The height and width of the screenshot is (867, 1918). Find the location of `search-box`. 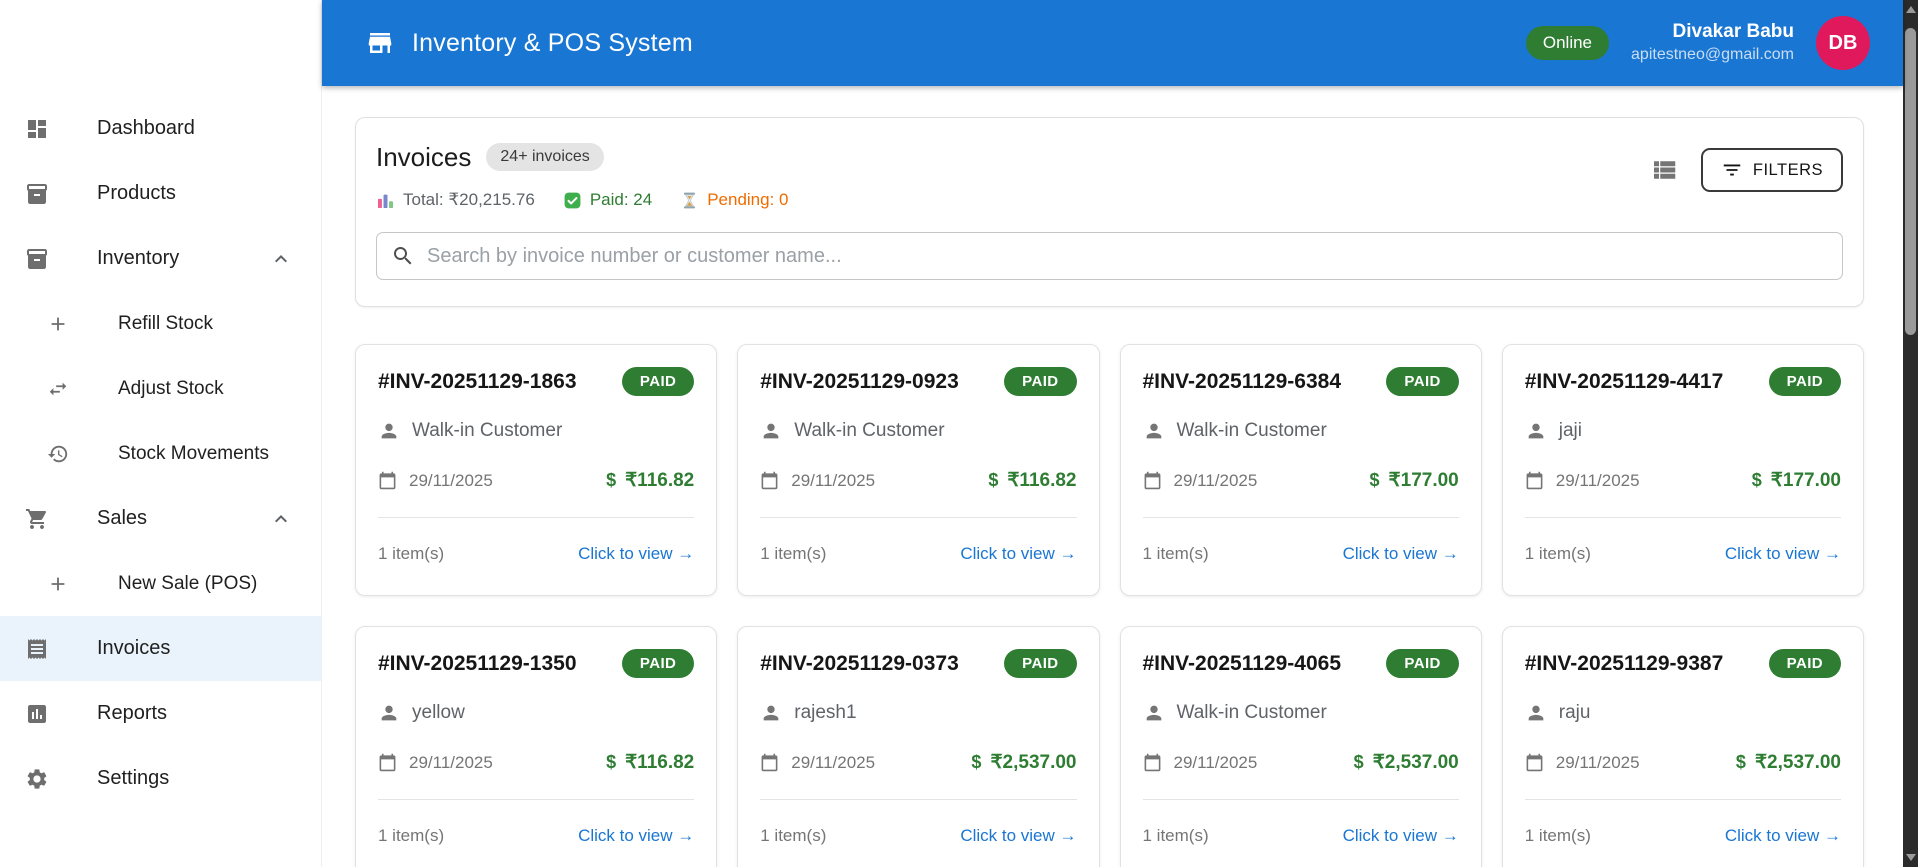

search-box is located at coordinates (1109, 256).